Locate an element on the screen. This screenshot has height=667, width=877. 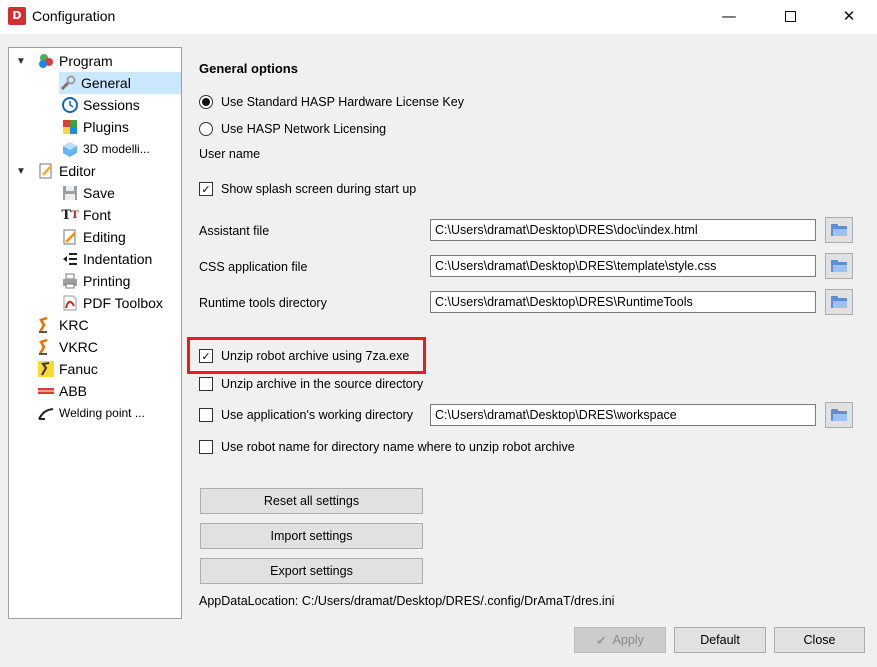
tree-item-editor: Editor is located at coordinates (66, 171).